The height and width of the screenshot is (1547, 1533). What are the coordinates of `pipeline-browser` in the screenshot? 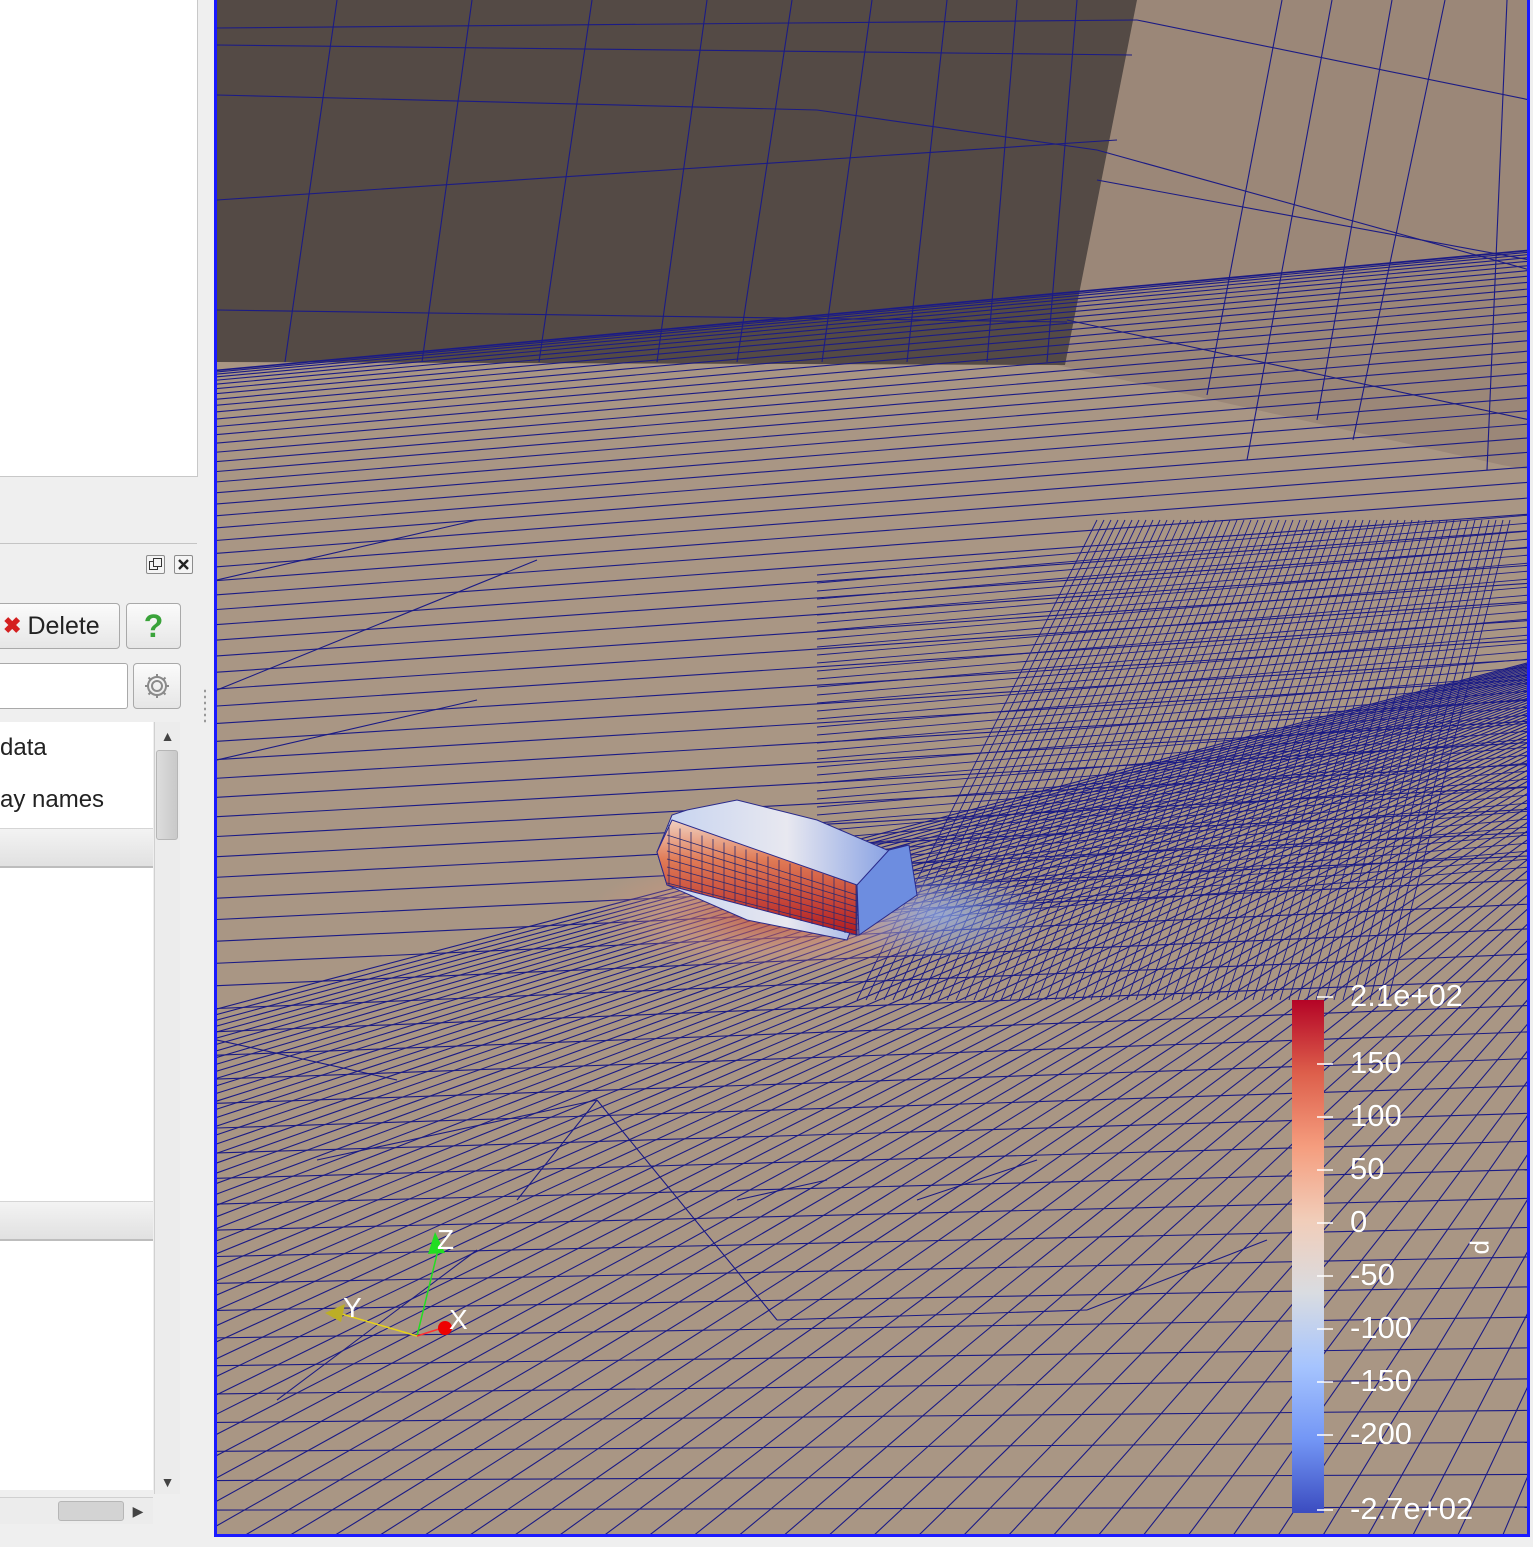 It's located at (99, 238).